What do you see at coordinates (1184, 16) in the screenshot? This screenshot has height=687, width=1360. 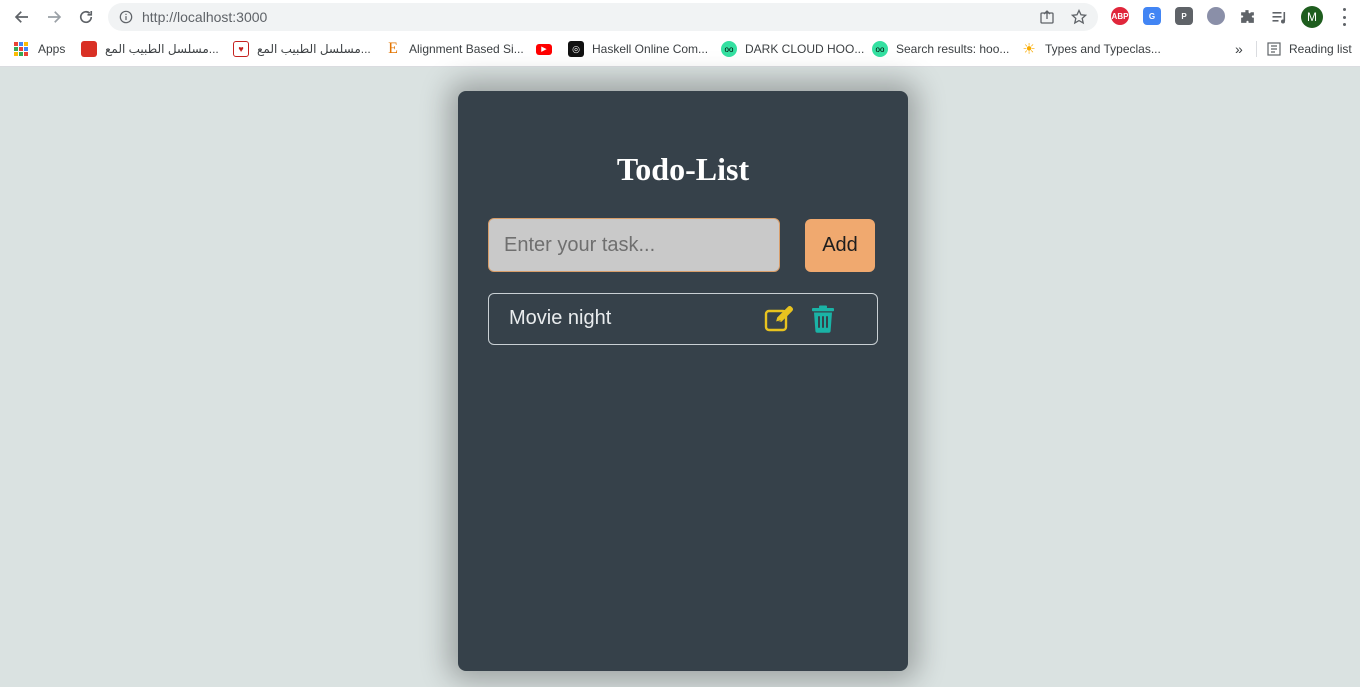 I see `pocket-extension-icon: P` at bounding box center [1184, 16].